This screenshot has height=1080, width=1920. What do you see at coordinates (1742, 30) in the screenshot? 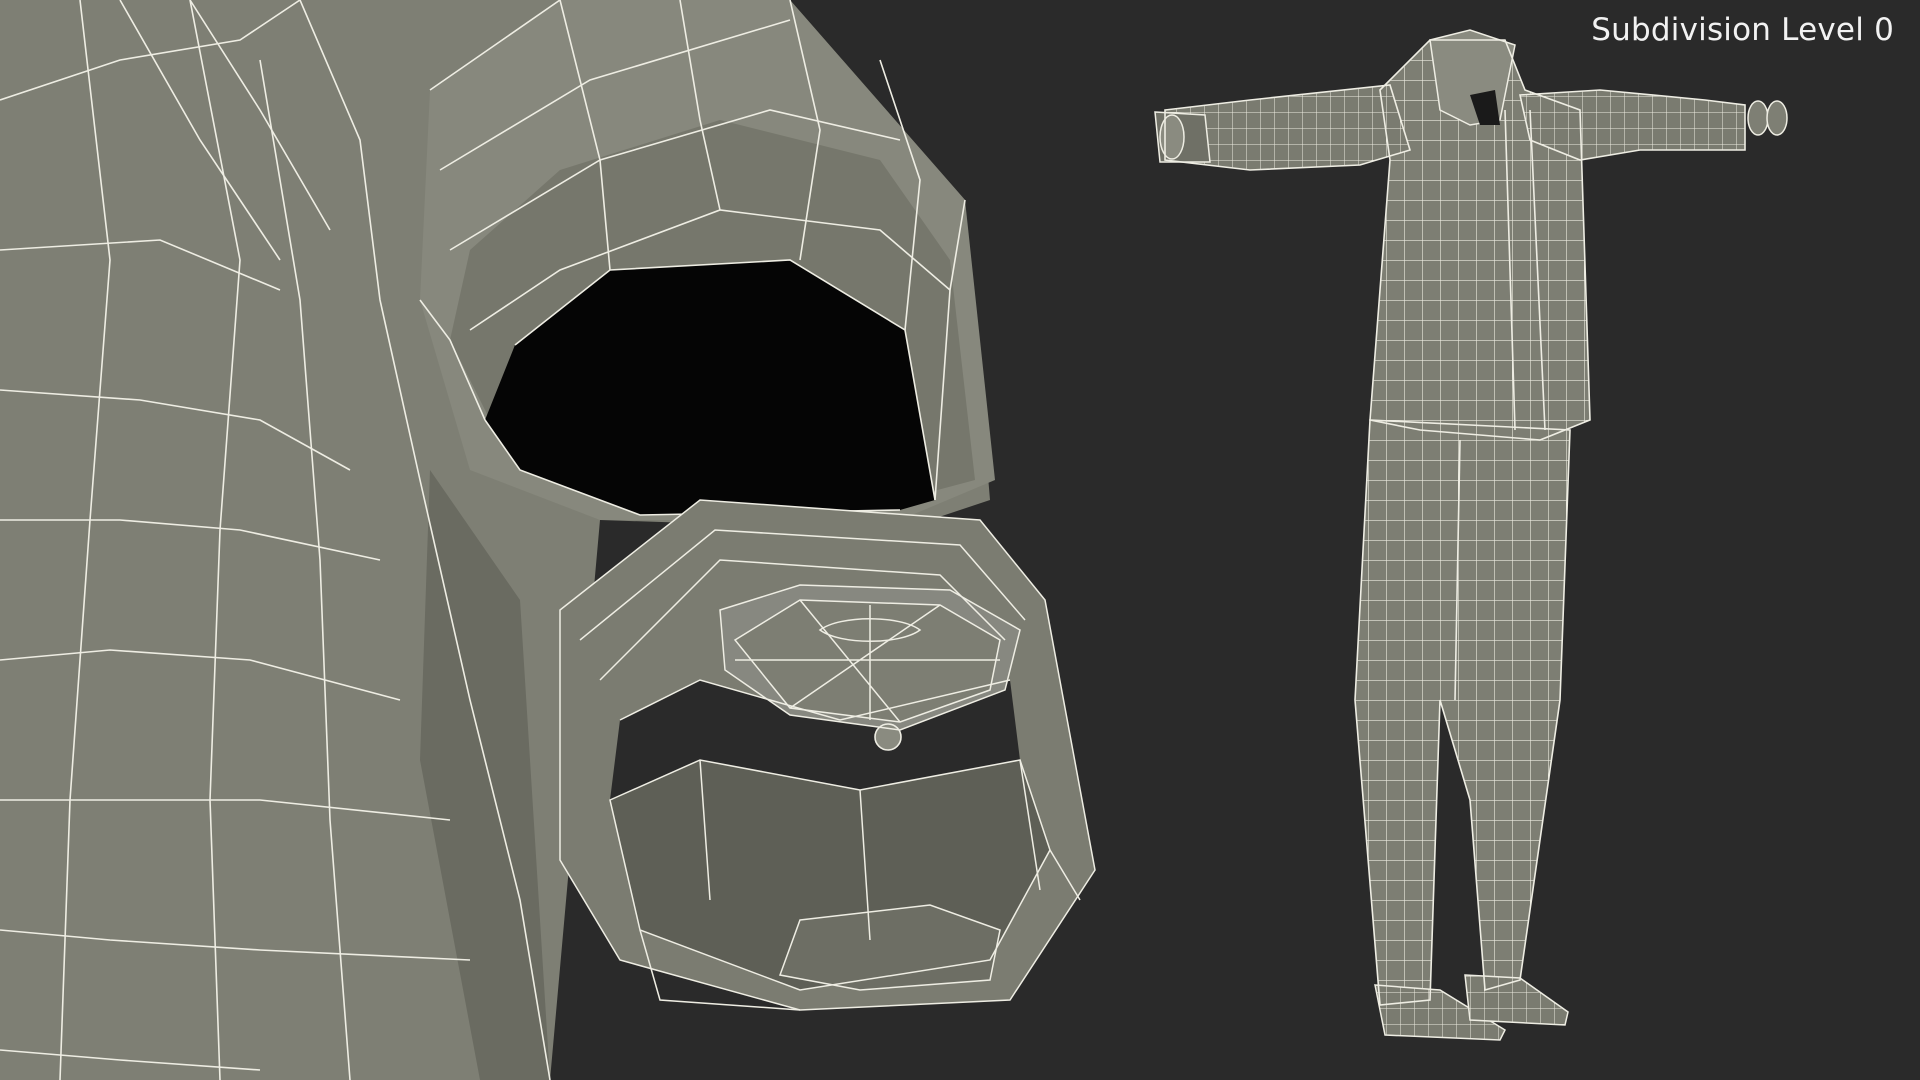
I see `subdivision-level-label: Subdivision Level 0` at bounding box center [1742, 30].